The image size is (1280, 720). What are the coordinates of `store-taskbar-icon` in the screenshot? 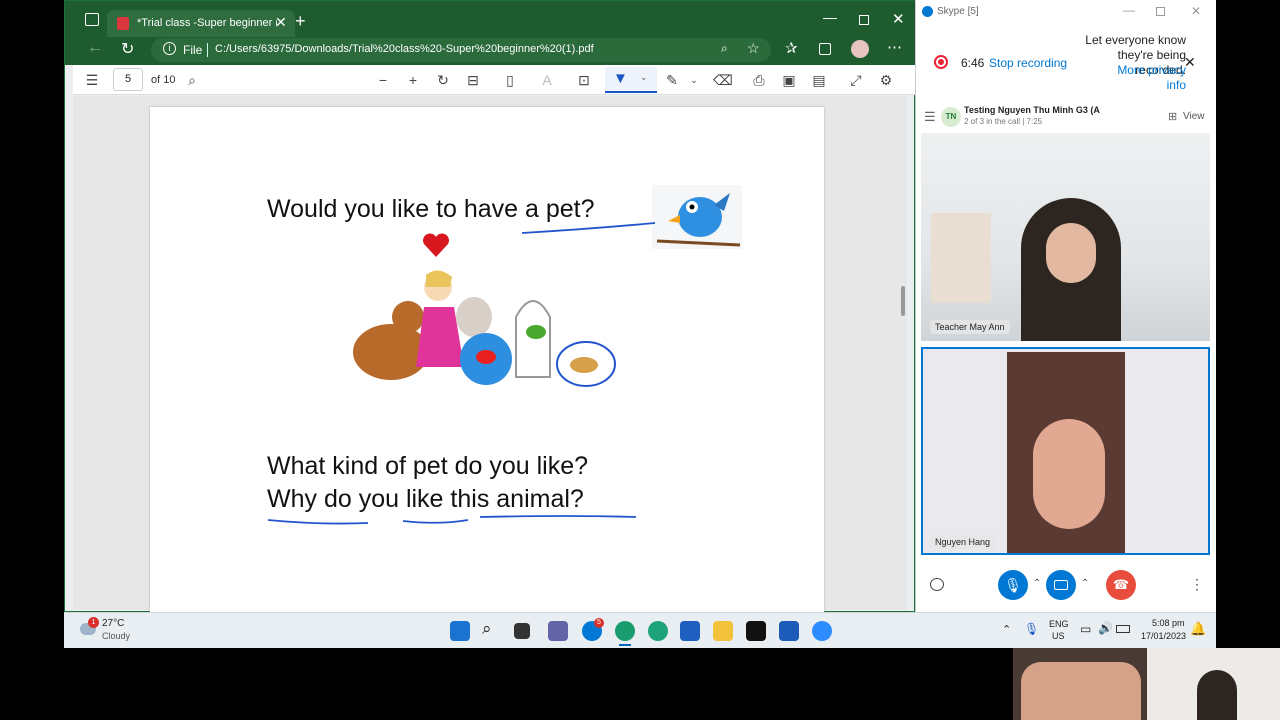 It's located at (690, 631).